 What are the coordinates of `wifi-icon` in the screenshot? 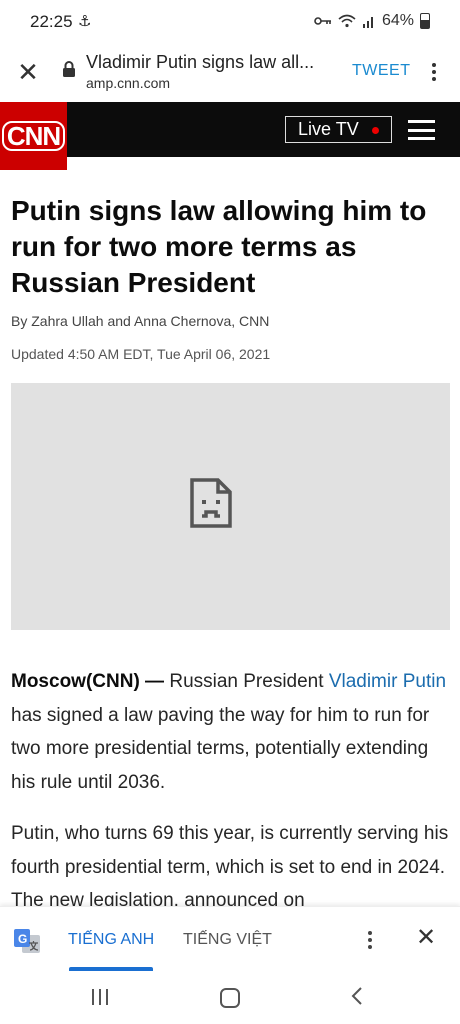 It's located at (347, 21).